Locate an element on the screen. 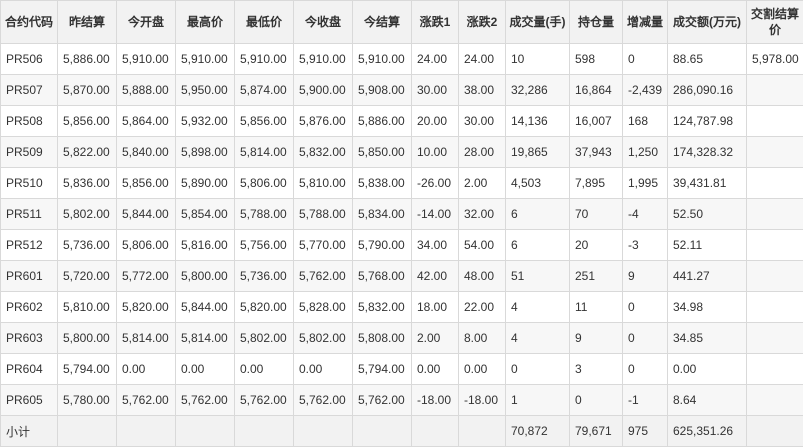  table-cell: 5,814.00 is located at coordinates (146, 338).